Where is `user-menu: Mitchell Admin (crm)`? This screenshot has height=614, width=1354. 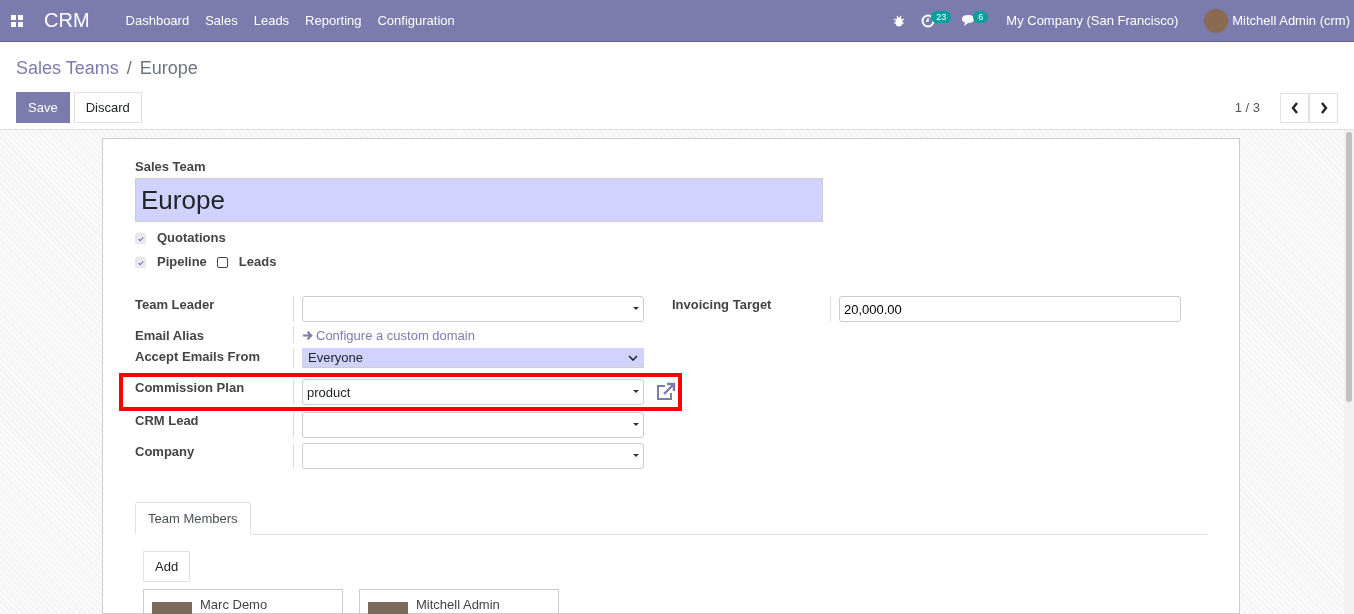 user-menu: Mitchell Admin (crm) is located at coordinates (1289, 20).